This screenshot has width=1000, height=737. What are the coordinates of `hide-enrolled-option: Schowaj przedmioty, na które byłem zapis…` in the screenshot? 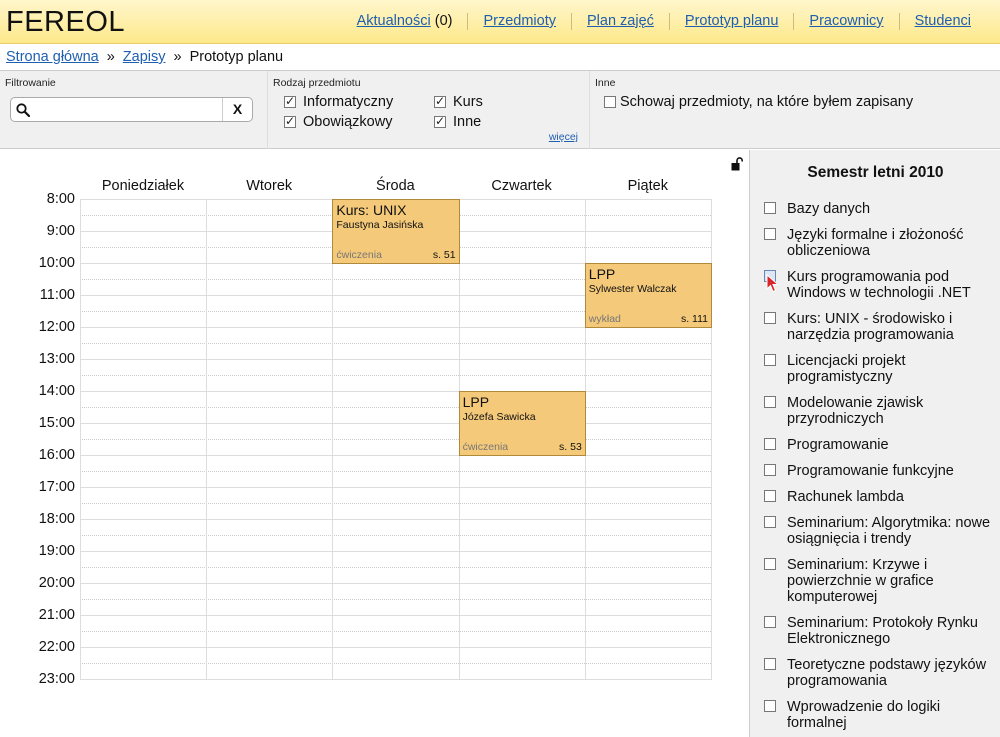 It's located at (758, 102).